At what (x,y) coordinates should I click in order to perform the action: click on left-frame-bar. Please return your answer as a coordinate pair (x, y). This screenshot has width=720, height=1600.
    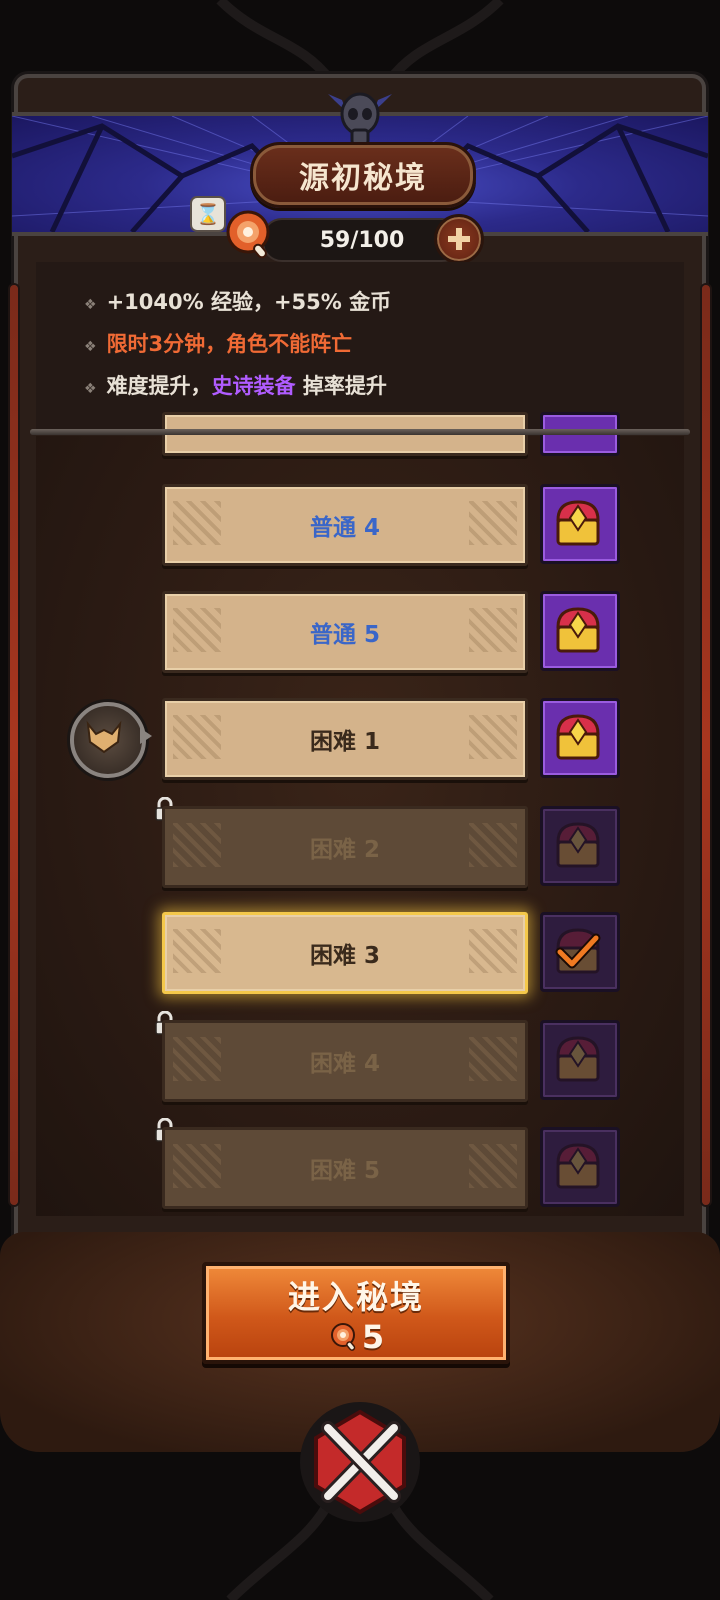
    Looking at the image, I should click on (14, 745).